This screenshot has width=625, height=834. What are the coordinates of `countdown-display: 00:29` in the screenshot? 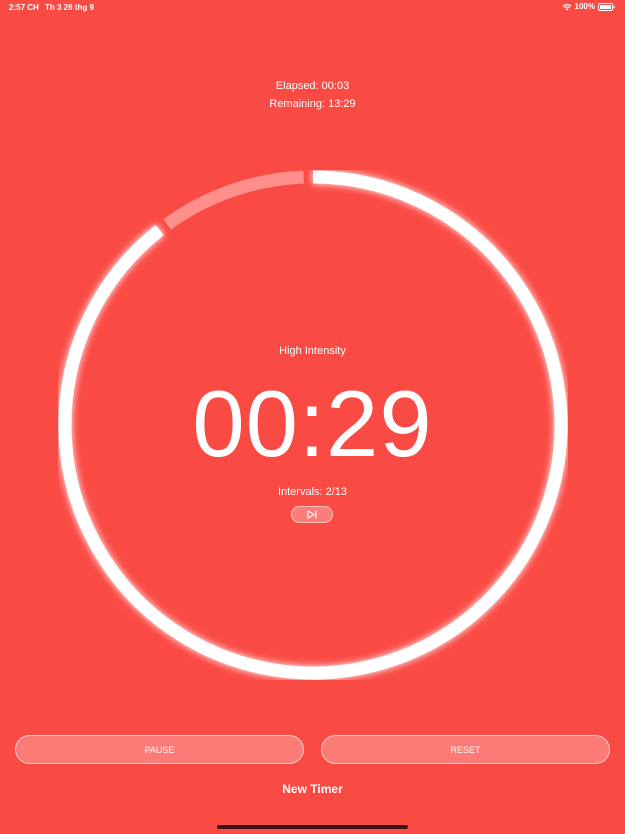 It's located at (312, 423).